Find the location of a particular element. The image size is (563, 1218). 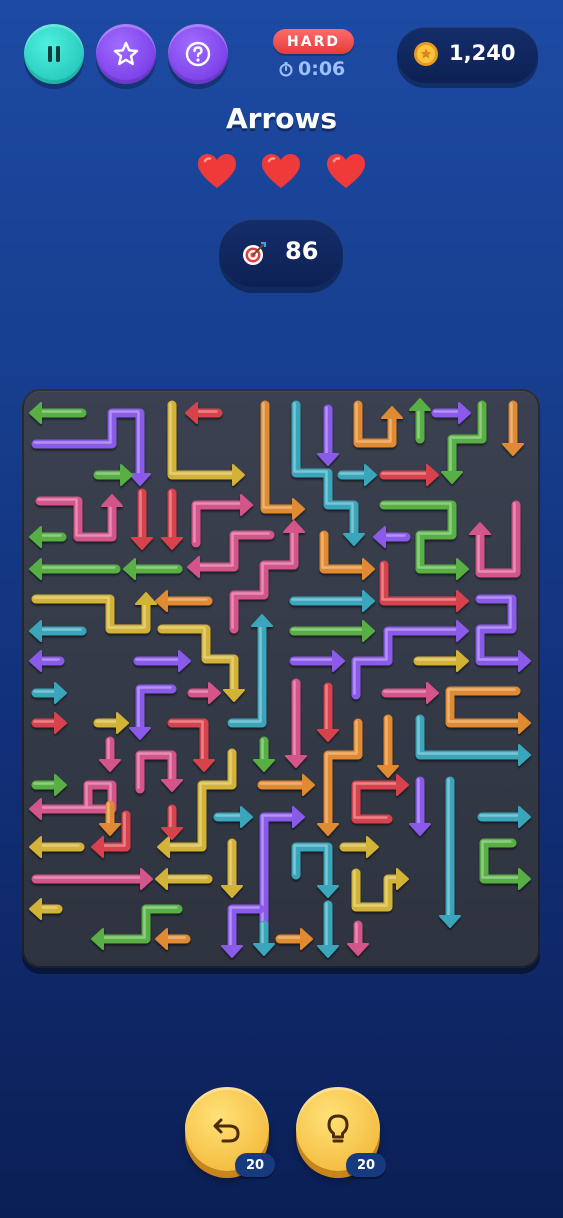

question-icon is located at coordinates (198, 54).